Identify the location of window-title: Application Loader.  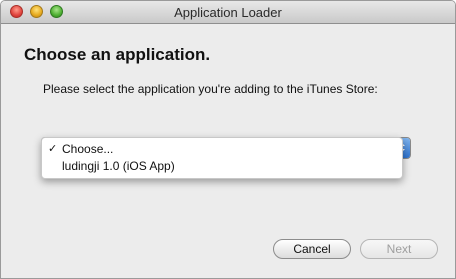
(228, 12).